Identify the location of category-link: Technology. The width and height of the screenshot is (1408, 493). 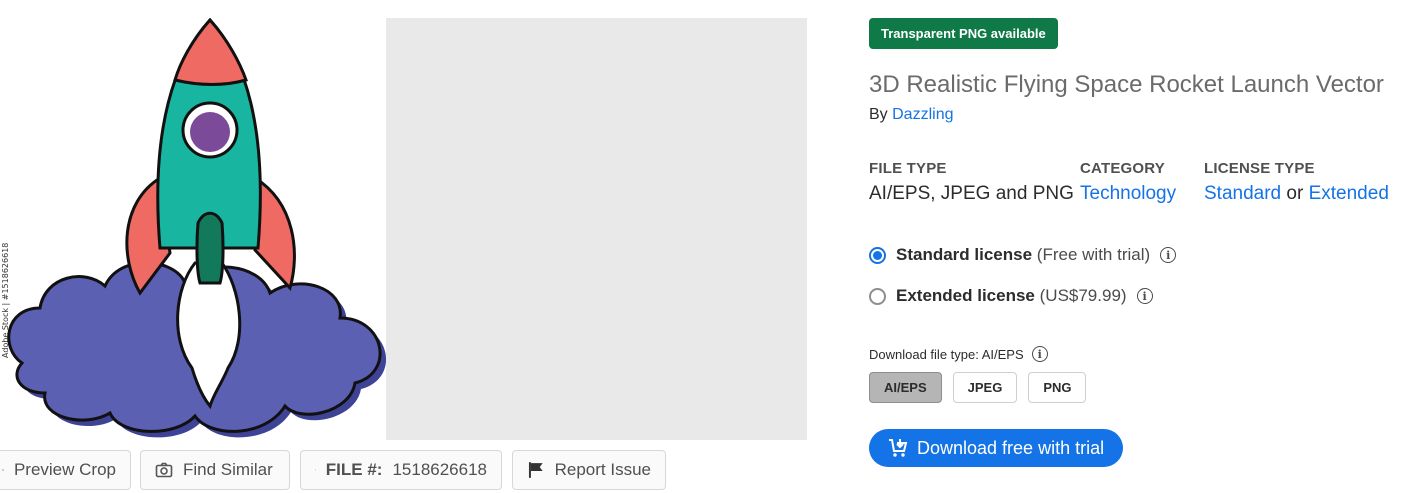
(1128, 194).